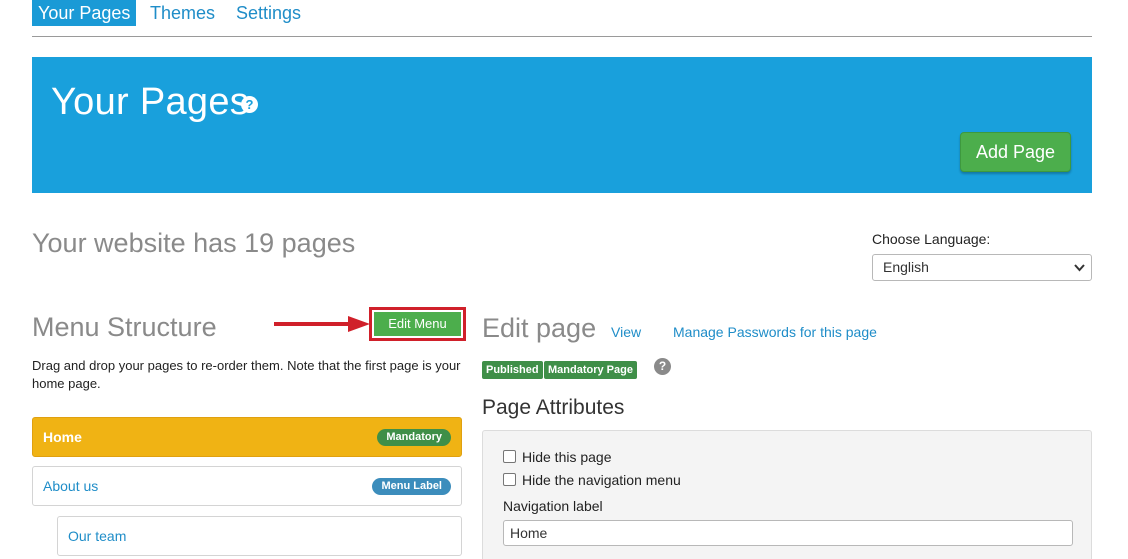  What do you see at coordinates (71, 486) in the screenshot?
I see `menu-item-label: About us` at bounding box center [71, 486].